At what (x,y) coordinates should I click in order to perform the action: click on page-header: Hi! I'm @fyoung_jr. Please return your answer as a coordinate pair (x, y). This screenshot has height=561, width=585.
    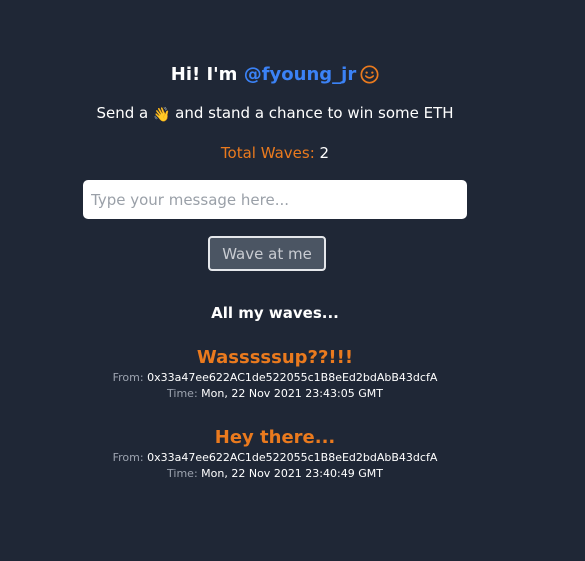
    Looking at the image, I should click on (275, 75).